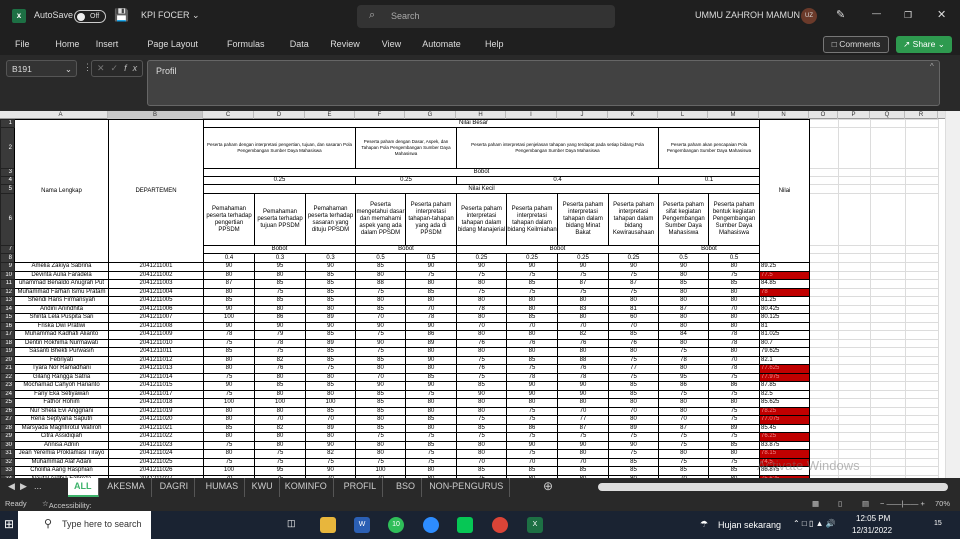 The height and width of the screenshot is (539, 960). What do you see at coordinates (61, 318) in the screenshot?
I see `student-name: Shinta Lela Puspita Sari` at bounding box center [61, 318].